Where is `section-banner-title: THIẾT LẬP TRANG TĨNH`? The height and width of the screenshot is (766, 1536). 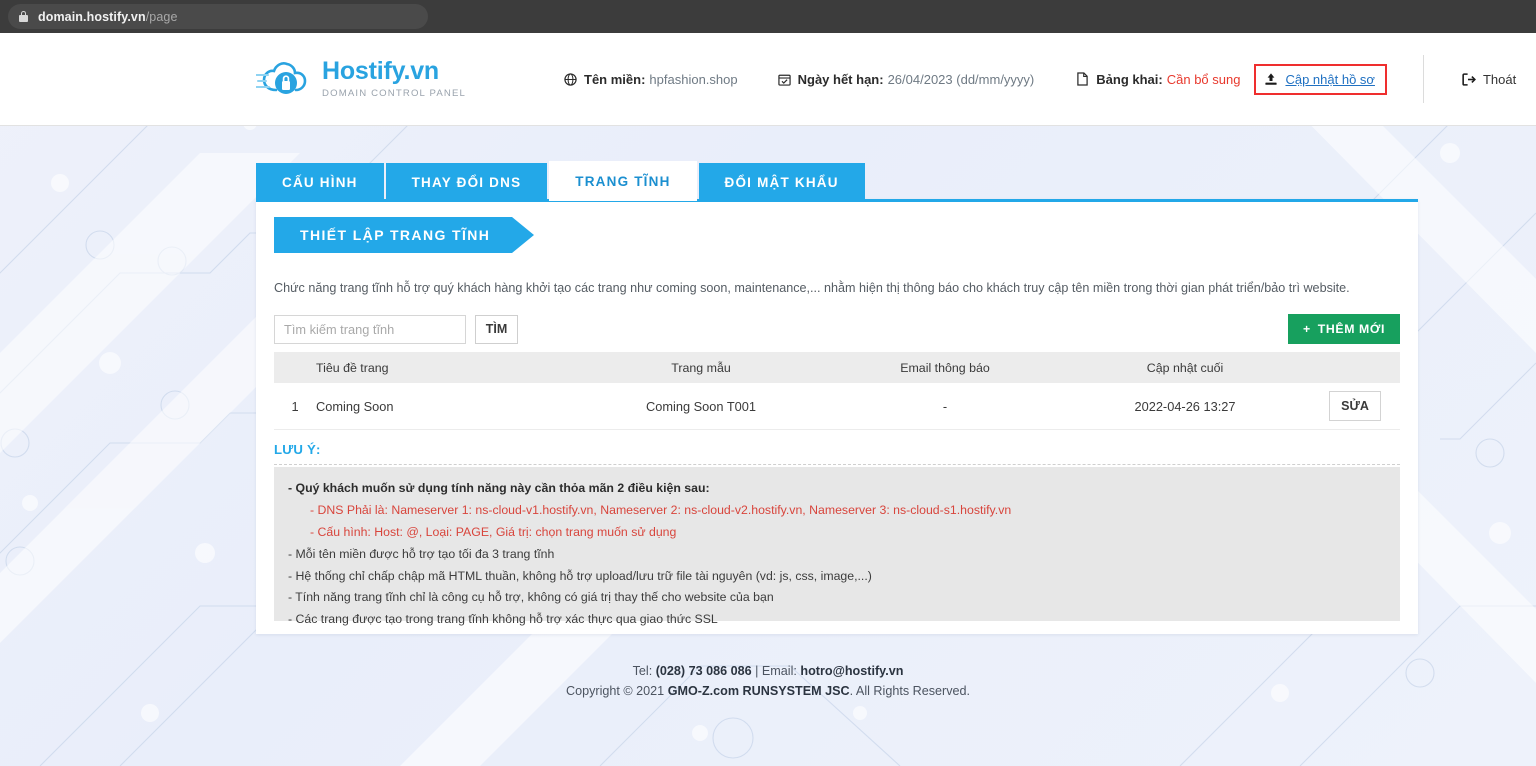 section-banner-title: THIẾT LẬP TRANG TĨNH is located at coordinates (393, 235).